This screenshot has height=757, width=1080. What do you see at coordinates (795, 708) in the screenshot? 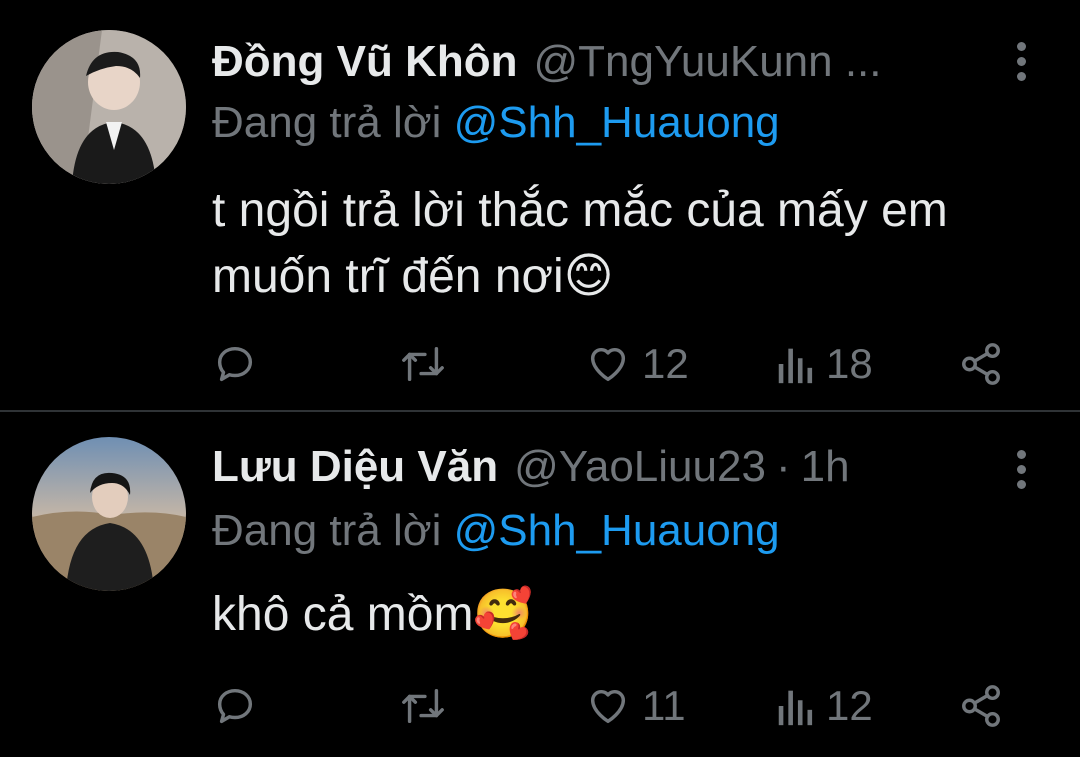
I see `views-icon` at bounding box center [795, 708].